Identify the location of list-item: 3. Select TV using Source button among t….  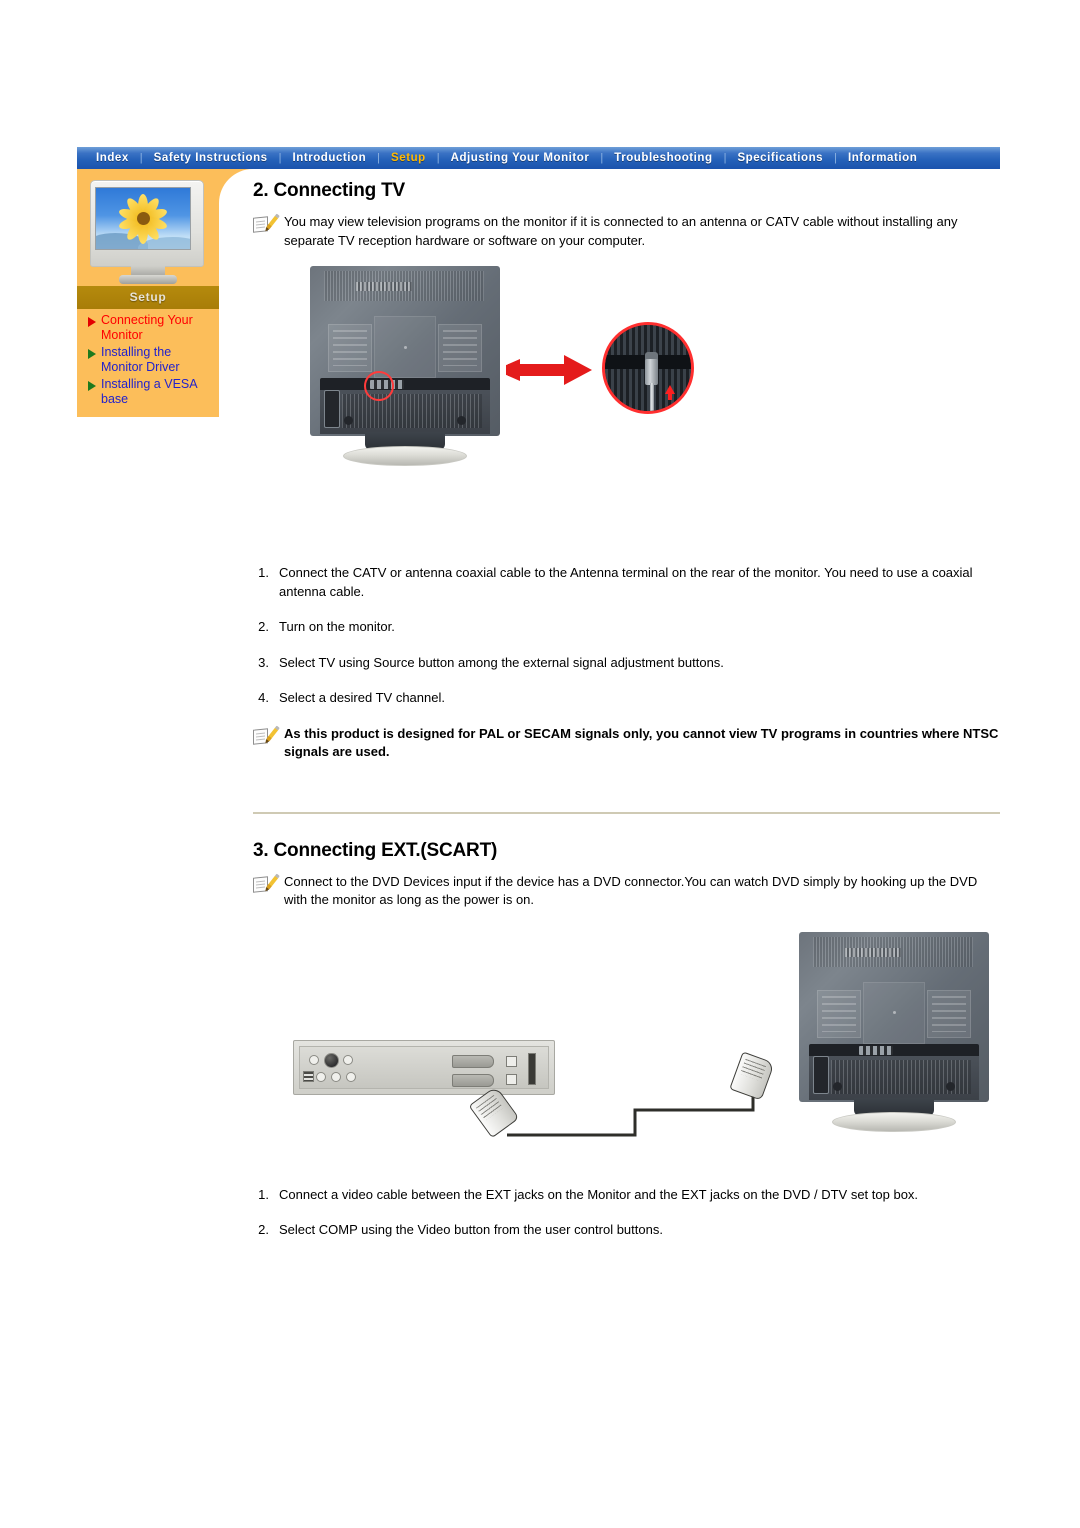
(626, 663).